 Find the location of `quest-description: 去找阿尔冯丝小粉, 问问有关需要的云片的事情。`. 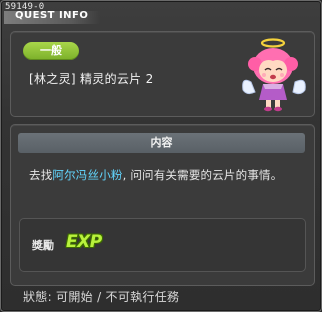

quest-description: 去找阿尔冯丝小粉, 问问有关需要的云片的事情。 is located at coordinates (155, 175).